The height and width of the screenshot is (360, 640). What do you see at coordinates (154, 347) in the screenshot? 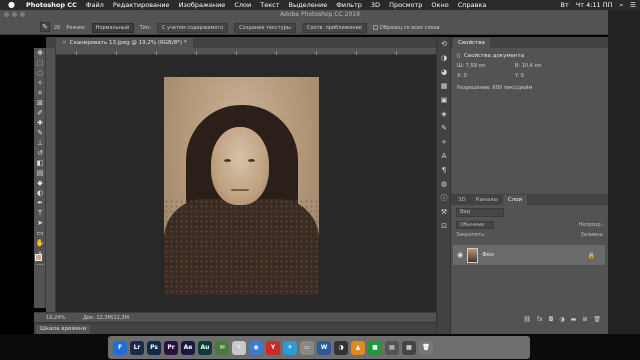
I see `dock-app-icon: Ps` at bounding box center [154, 347].